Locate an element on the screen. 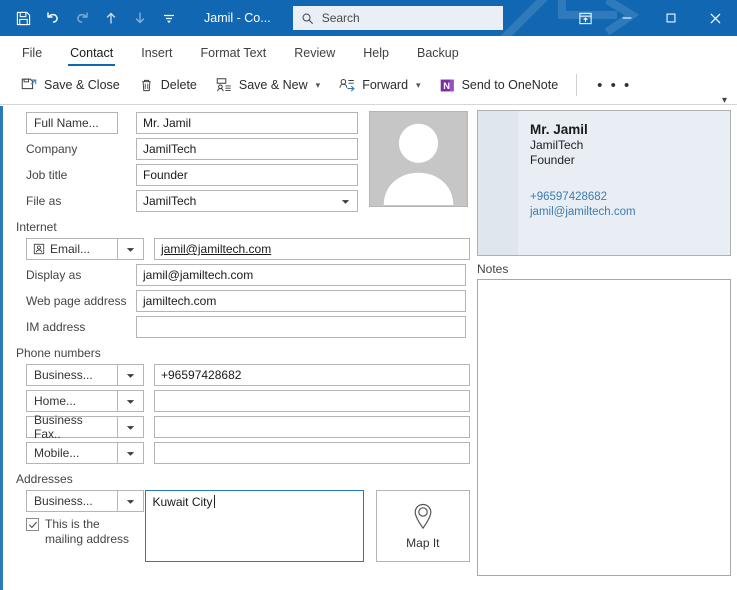  phone-input-mobile is located at coordinates (312, 453).